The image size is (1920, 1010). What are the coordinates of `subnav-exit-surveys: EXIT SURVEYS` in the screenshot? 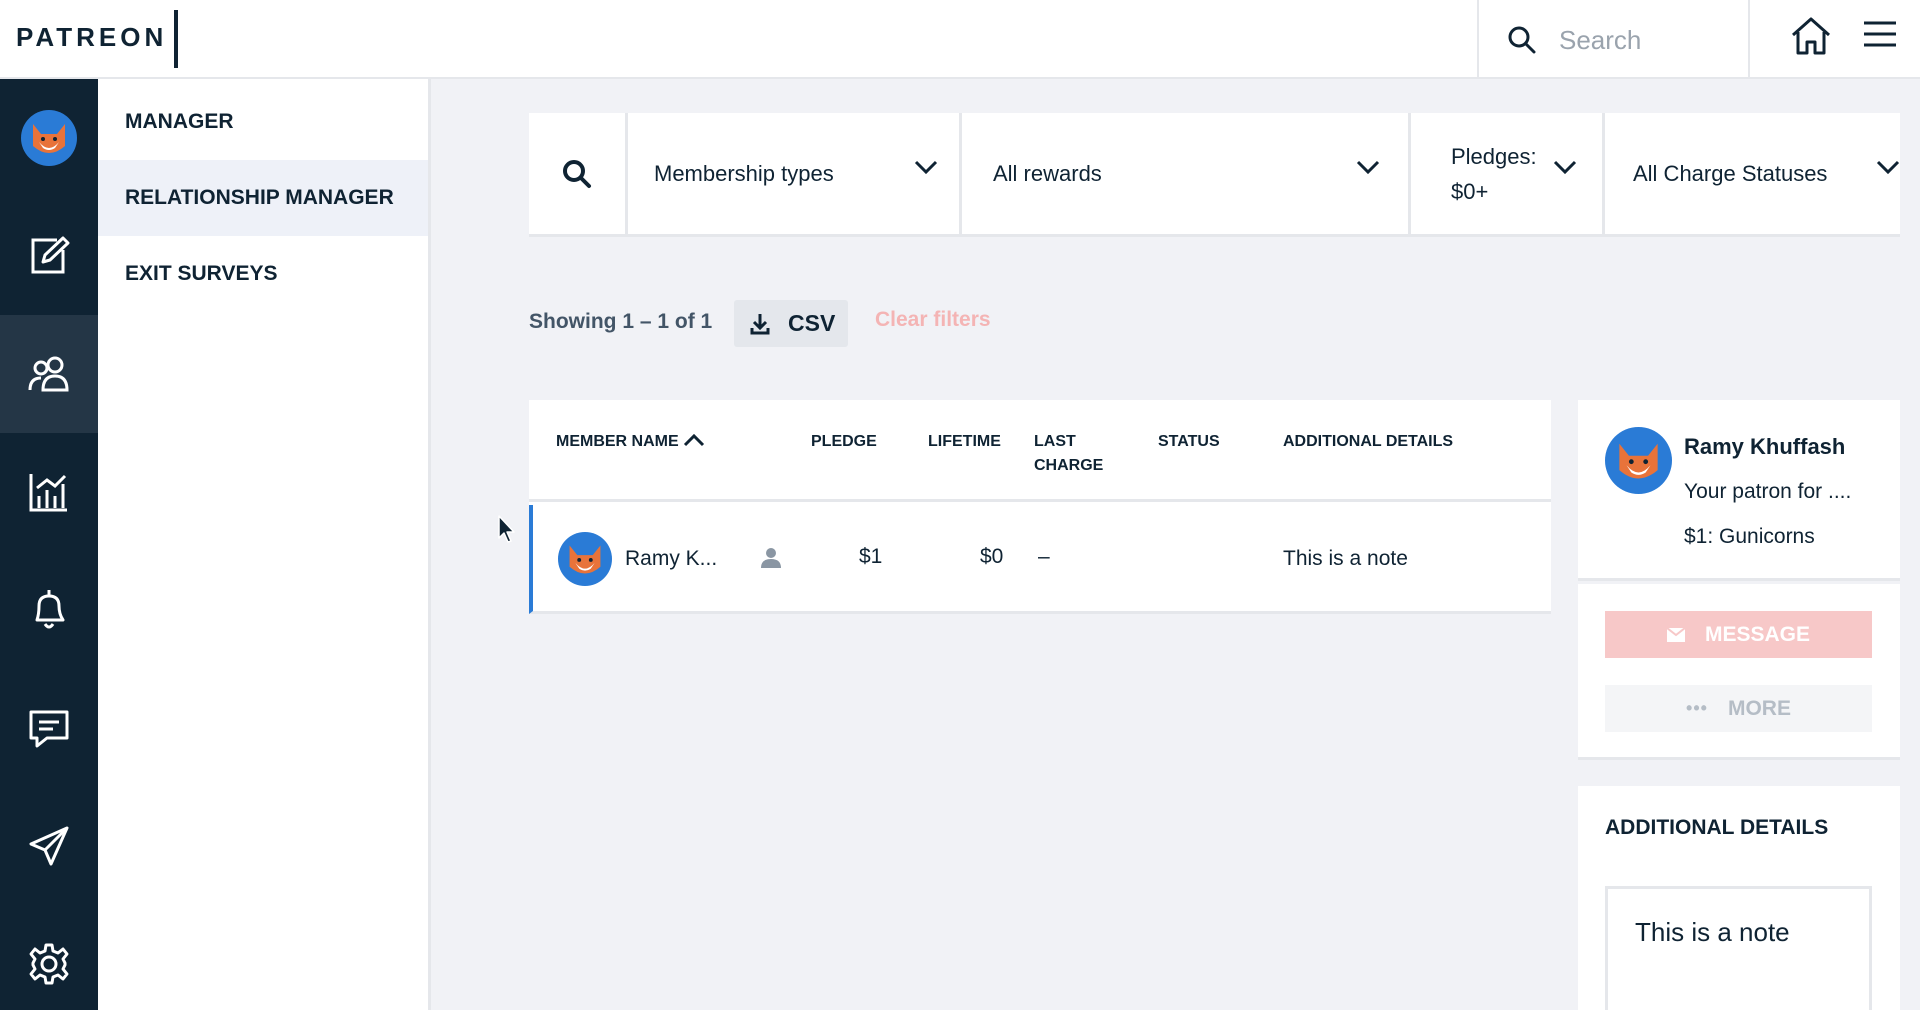 It's located at (263, 274).